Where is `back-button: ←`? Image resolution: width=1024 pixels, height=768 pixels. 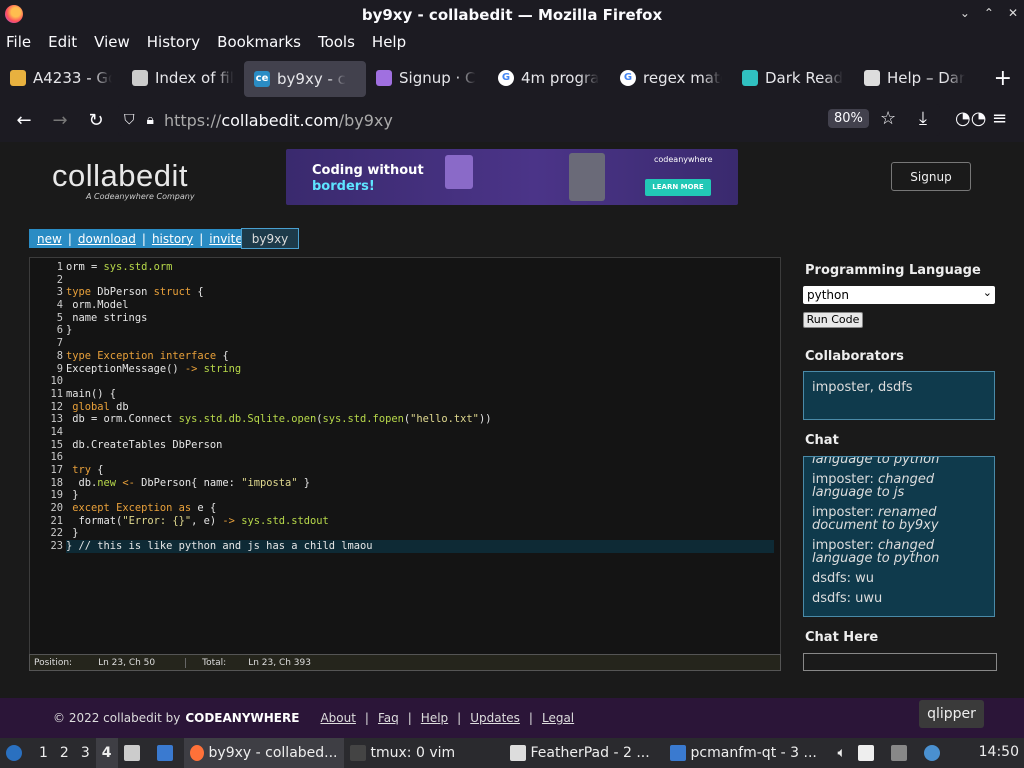
back-button: ← is located at coordinates (24, 120).